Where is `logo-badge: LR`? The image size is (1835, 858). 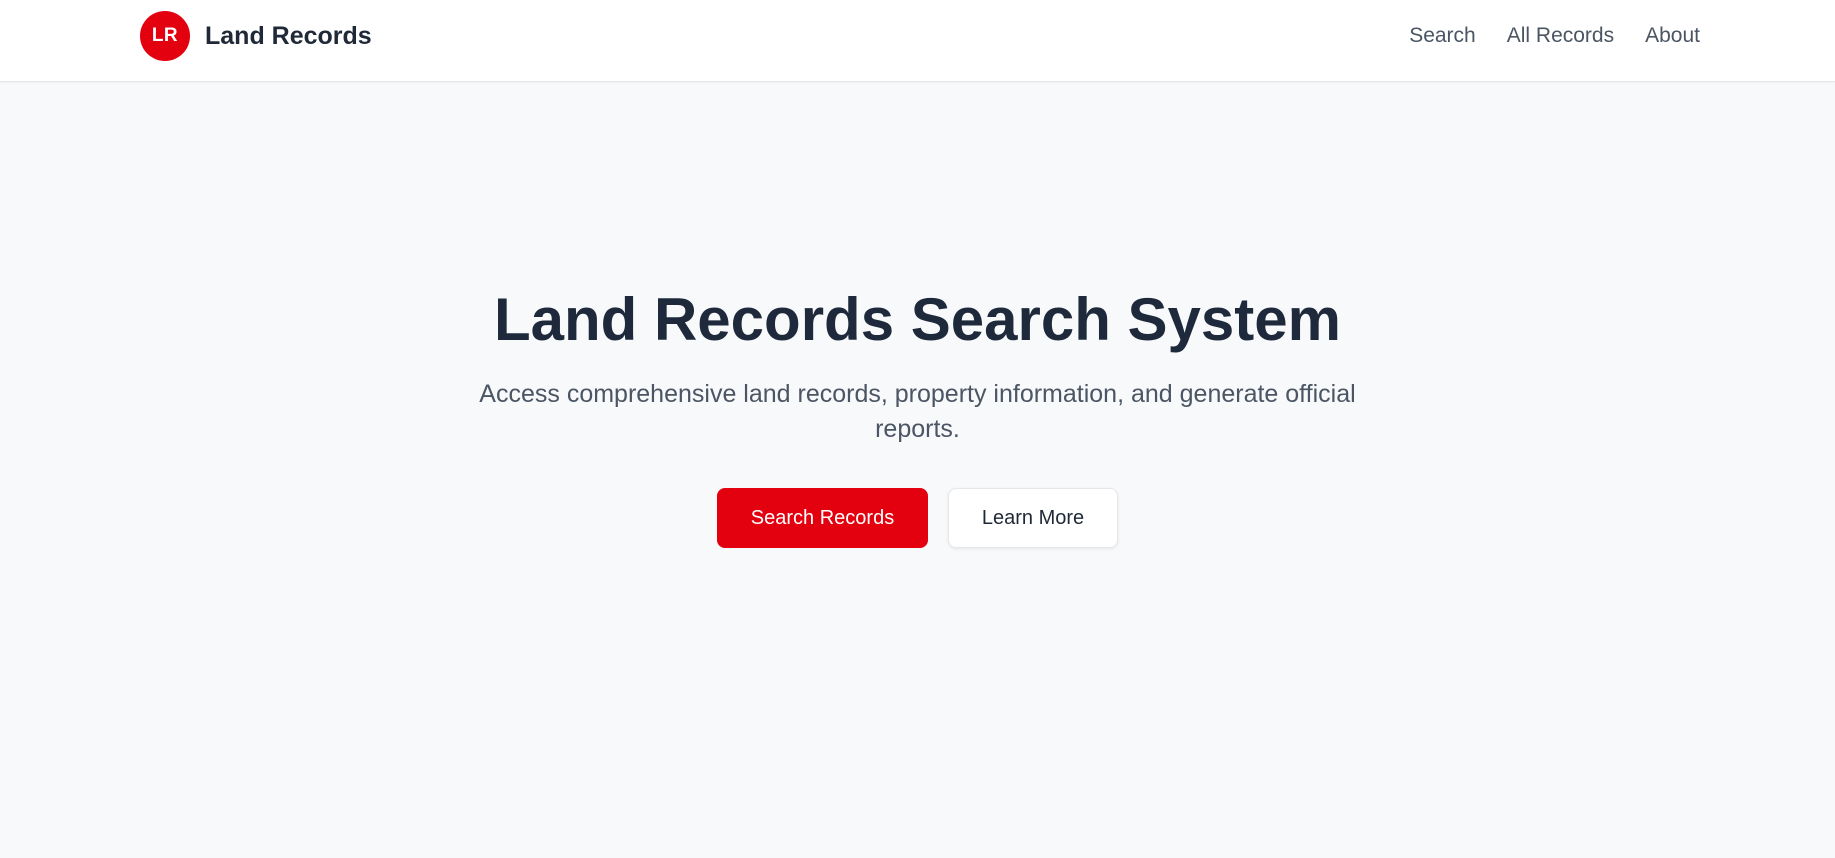
logo-badge: LR is located at coordinates (165, 36).